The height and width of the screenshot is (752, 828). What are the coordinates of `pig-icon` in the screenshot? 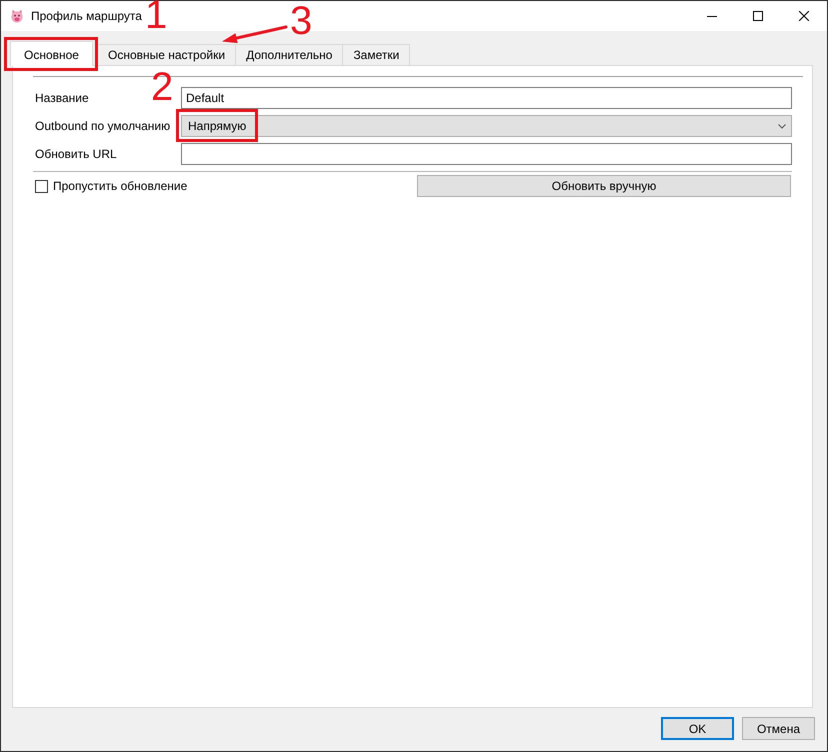 It's located at (17, 16).